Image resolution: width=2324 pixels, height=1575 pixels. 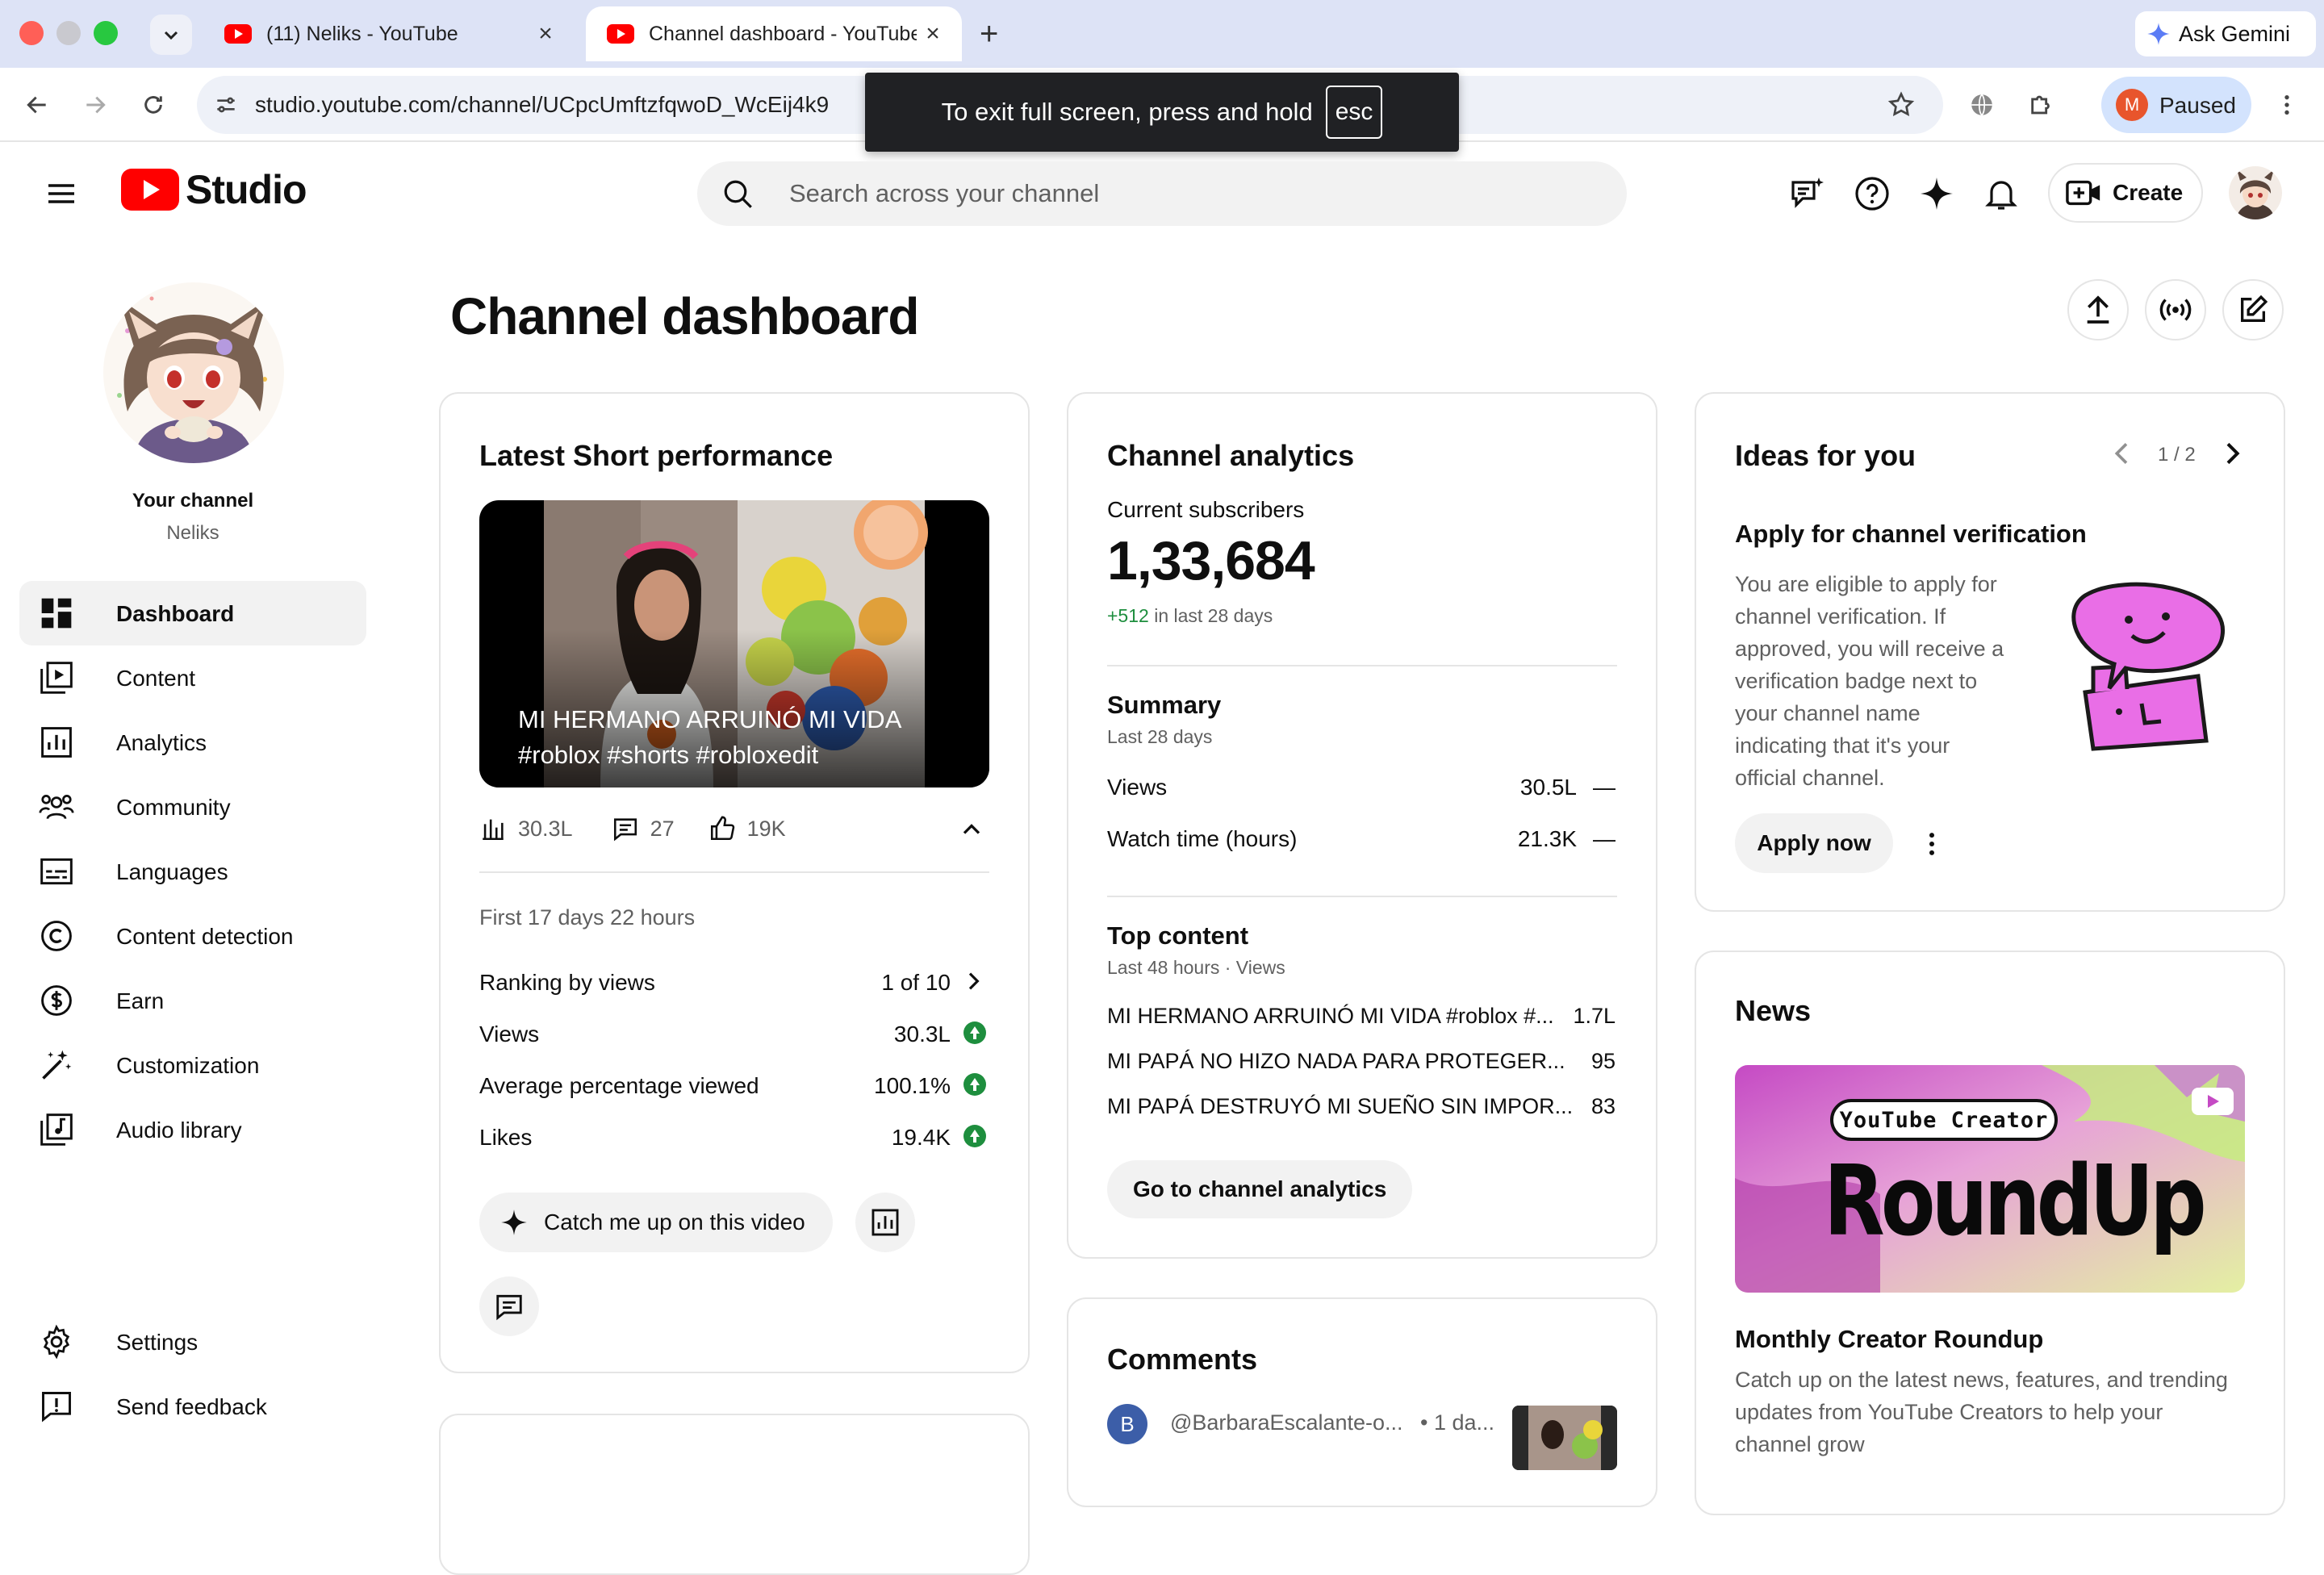 I want to click on bookmark-star-icon, so click(x=1901, y=105).